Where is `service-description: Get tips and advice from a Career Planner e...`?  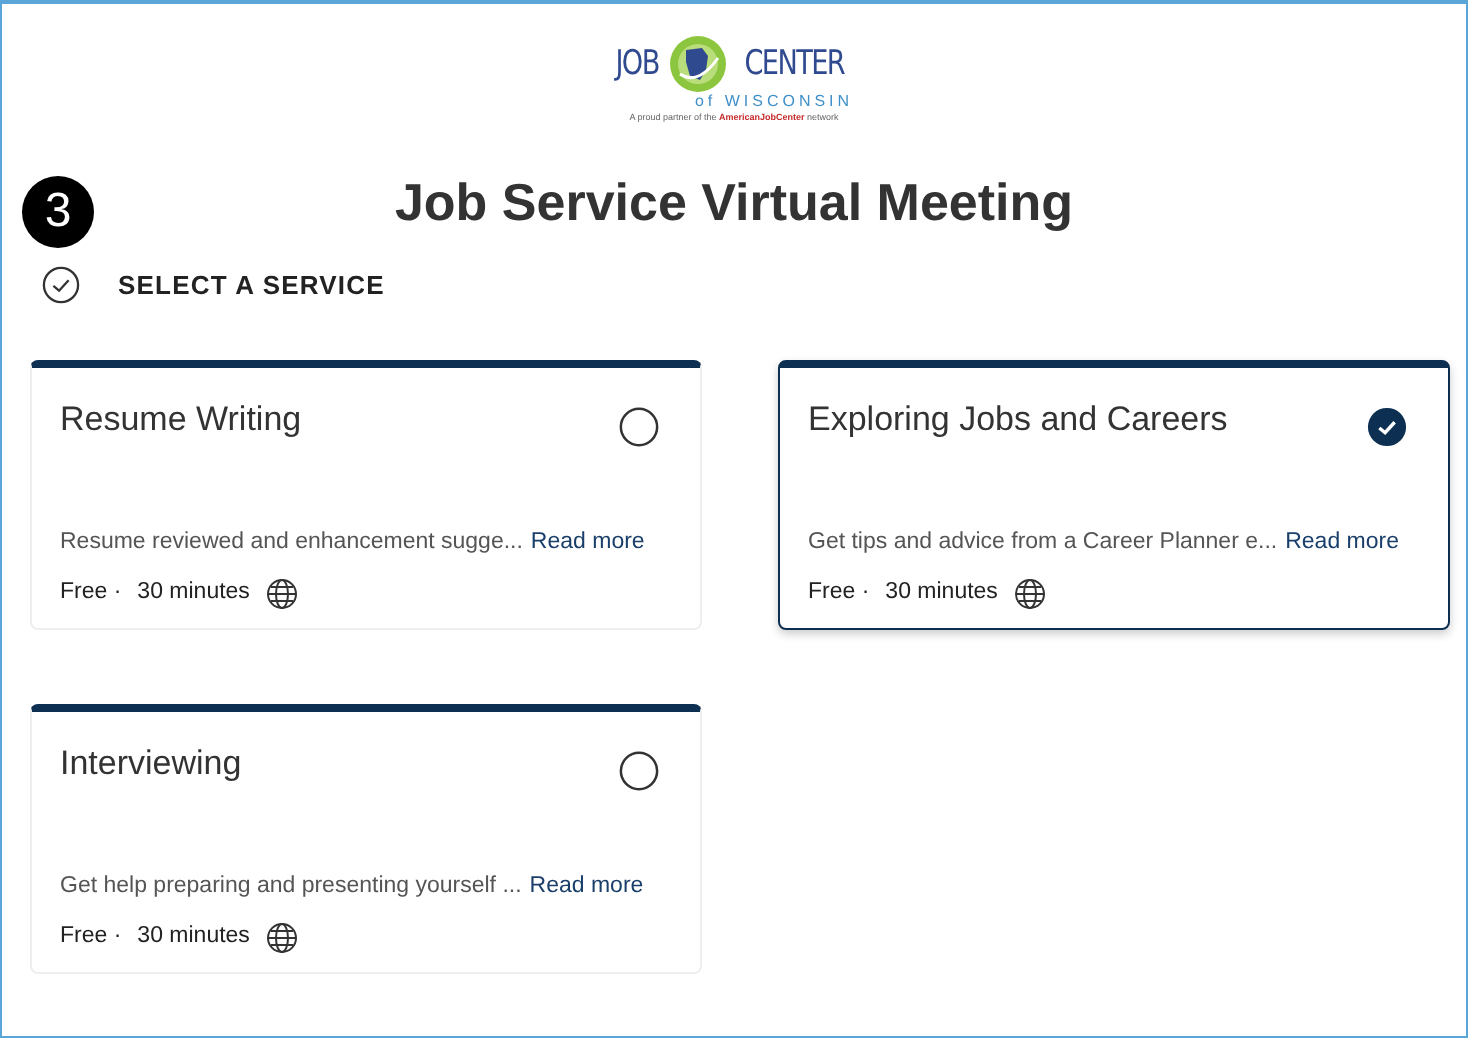 service-description: Get tips and advice from a Career Planner e... is located at coordinates (1043, 543).